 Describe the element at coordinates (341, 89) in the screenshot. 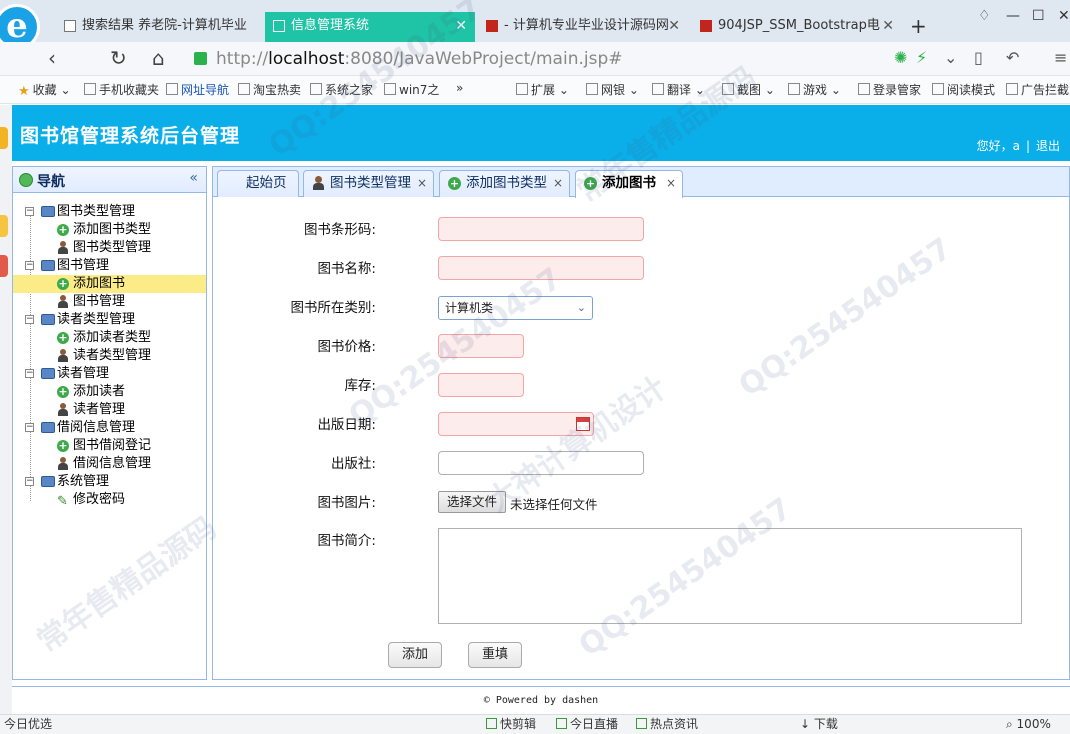

I see `bookmark-system: 系统之家` at that location.